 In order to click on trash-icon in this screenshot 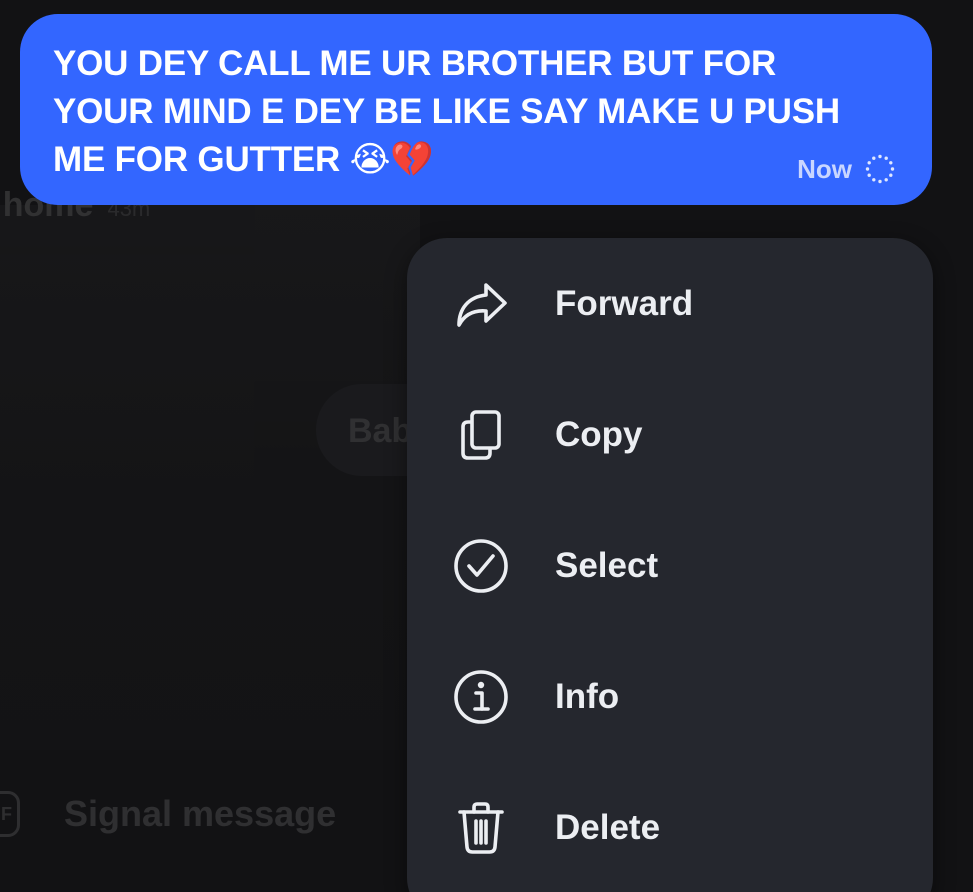, I will do `click(481, 828)`.